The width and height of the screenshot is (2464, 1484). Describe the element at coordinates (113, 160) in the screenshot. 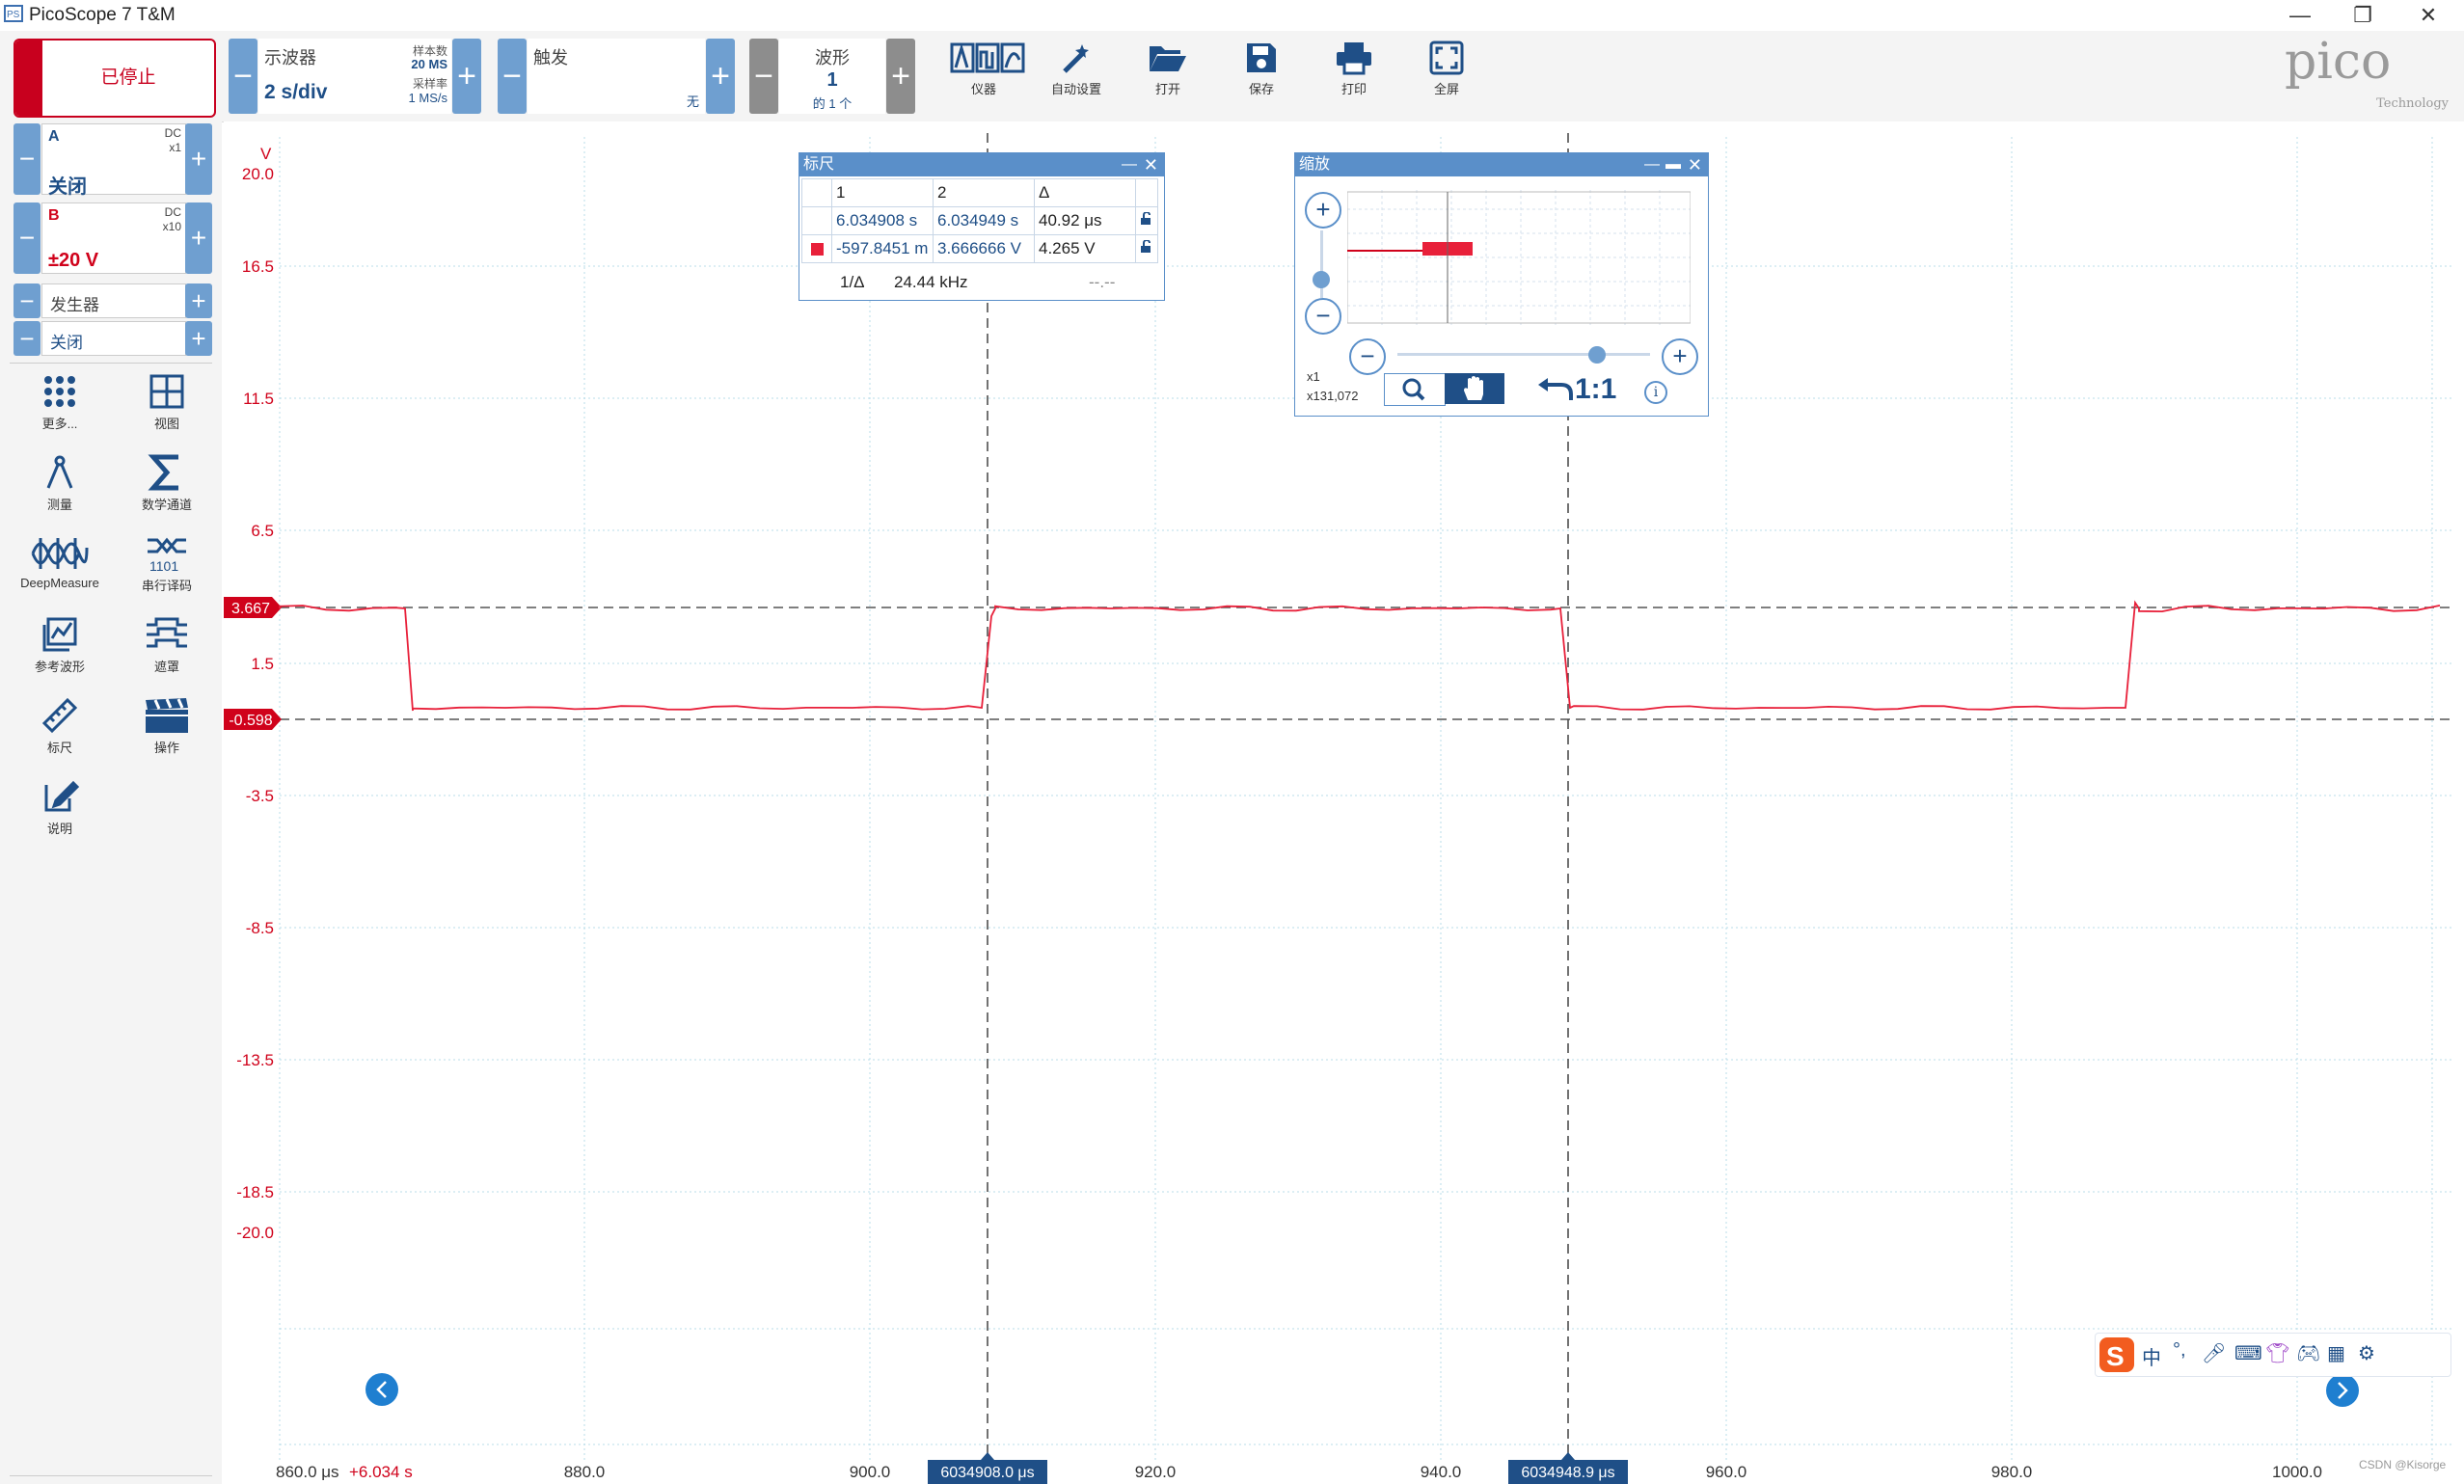

I see `channel-a-panel: A DC x1 关闭` at that location.